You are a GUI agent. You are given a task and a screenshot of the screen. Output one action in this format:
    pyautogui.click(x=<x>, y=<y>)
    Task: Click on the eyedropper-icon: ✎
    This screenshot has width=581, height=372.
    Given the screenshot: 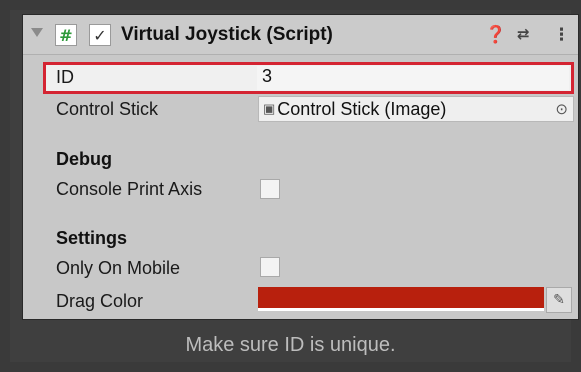 What is the action you would take?
    pyautogui.click(x=559, y=300)
    